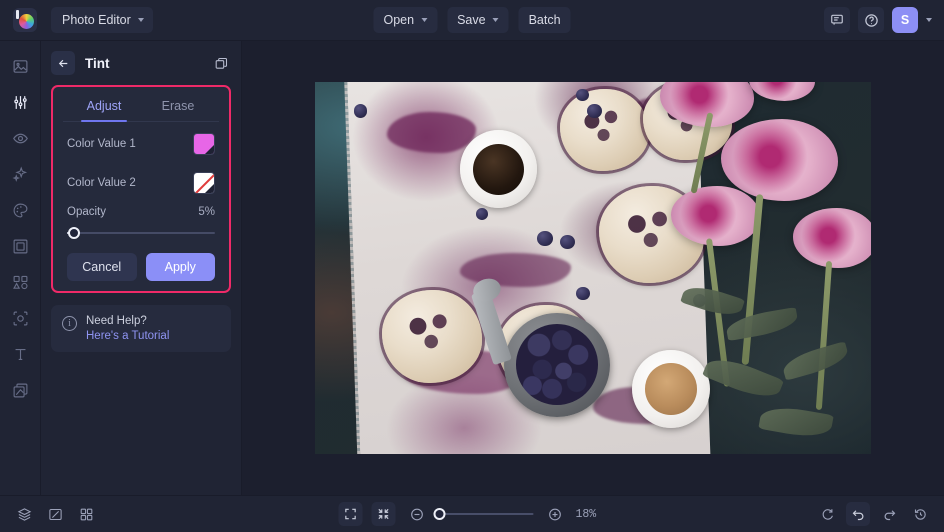 The width and height of the screenshot is (944, 532). I want to click on cutout-icon, so click(20, 318).